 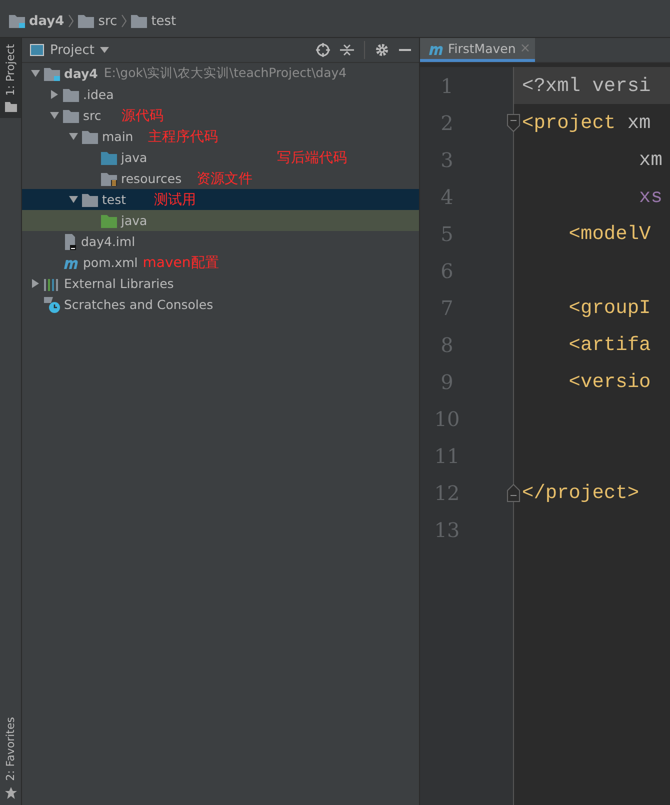 What do you see at coordinates (609, 381) in the screenshot?
I see `code-text: <versio` at bounding box center [609, 381].